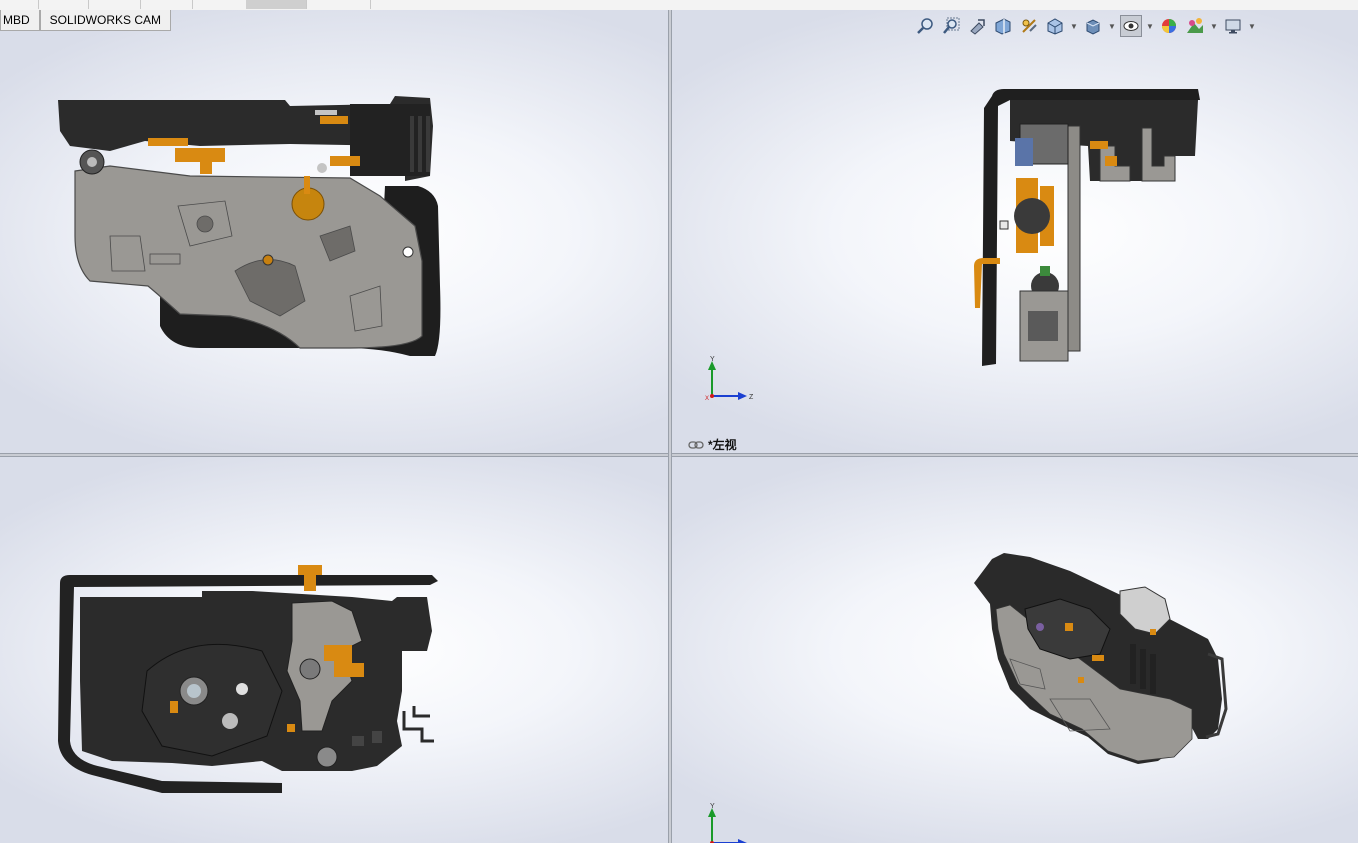 The image size is (1358, 843). I want to click on hide-show-items-icon, so click(1131, 26).